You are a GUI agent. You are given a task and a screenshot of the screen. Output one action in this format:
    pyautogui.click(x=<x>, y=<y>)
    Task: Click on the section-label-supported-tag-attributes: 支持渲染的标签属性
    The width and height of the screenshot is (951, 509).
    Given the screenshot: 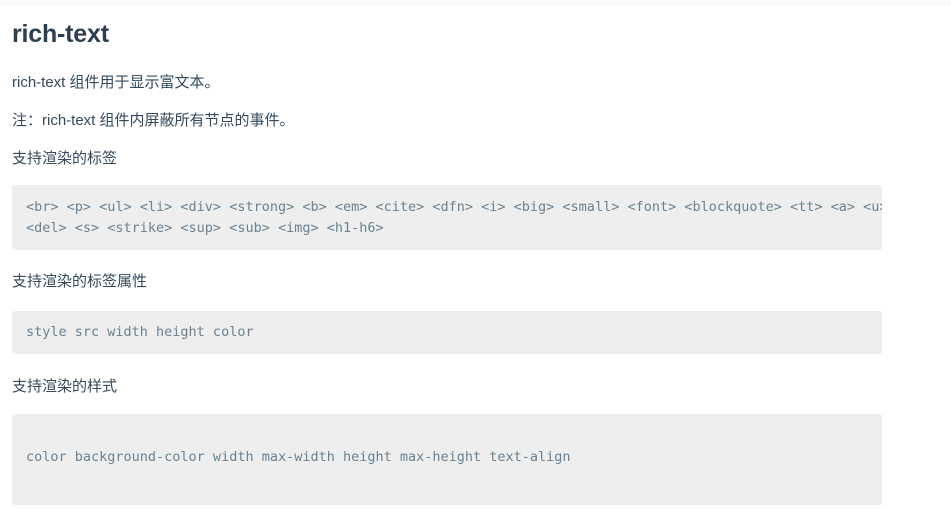 What is the action you would take?
    pyautogui.click(x=80, y=281)
    